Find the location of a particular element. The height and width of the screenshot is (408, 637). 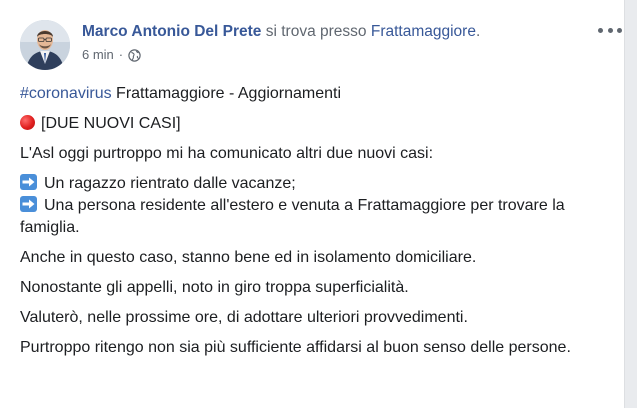

hashtag-link: #coronavirus is located at coordinates (66, 93).